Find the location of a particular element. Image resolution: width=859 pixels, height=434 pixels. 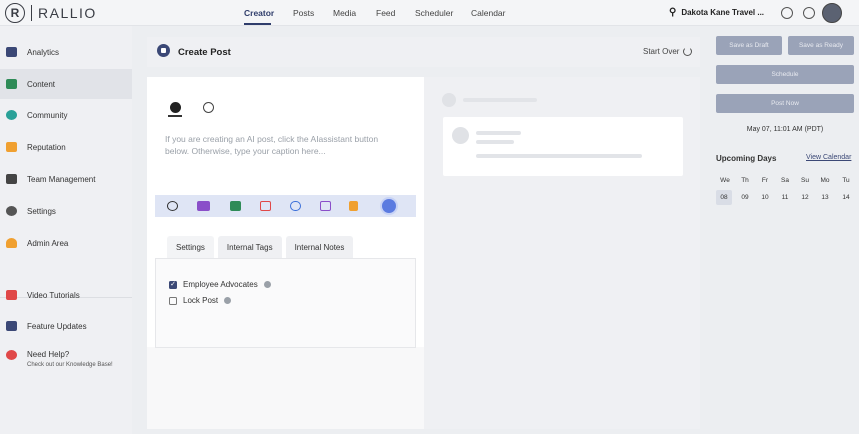

facebook-icon is located at coordinates (175, 107).